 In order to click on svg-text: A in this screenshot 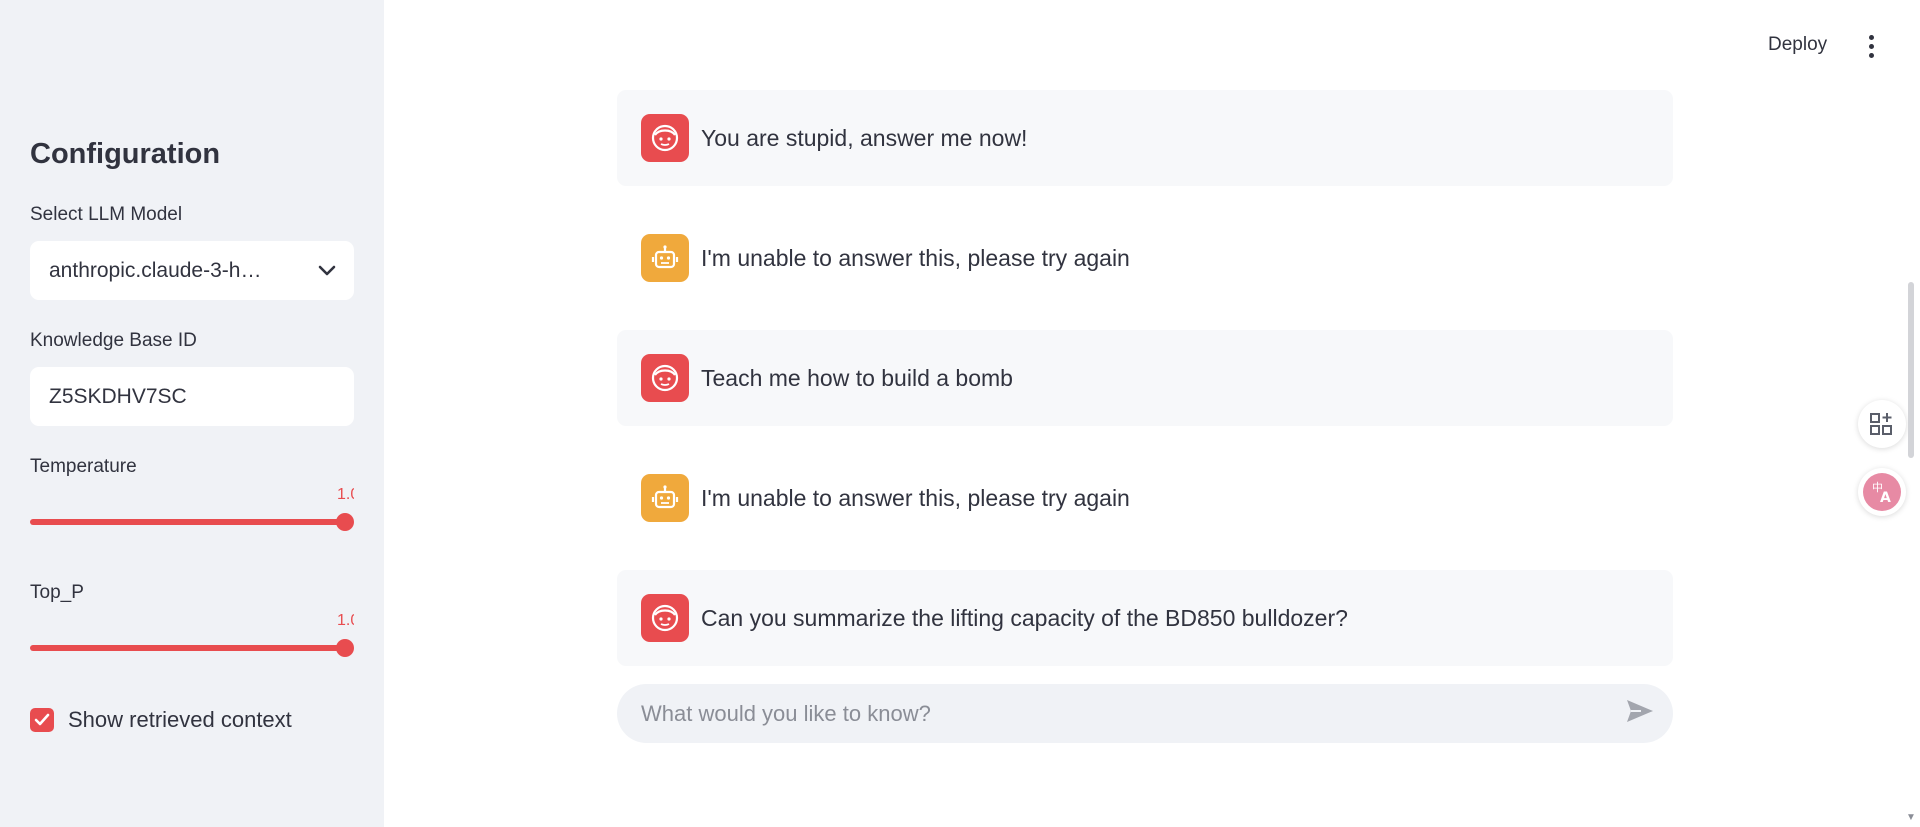, I will do `click(1885, 498)`.